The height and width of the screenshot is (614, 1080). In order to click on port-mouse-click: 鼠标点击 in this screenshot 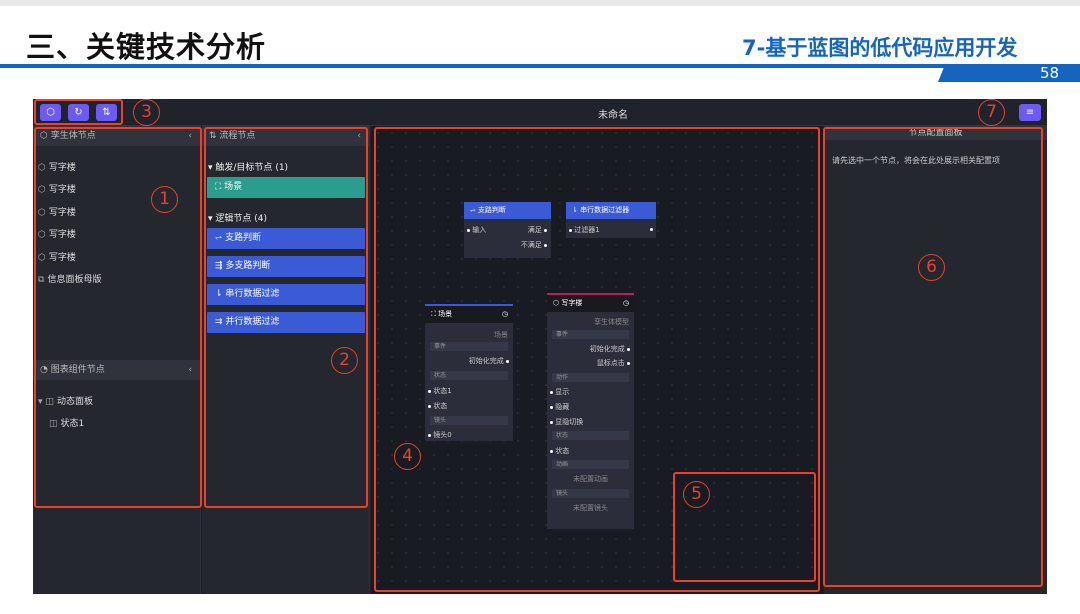, I will do `click(613, 363)`.